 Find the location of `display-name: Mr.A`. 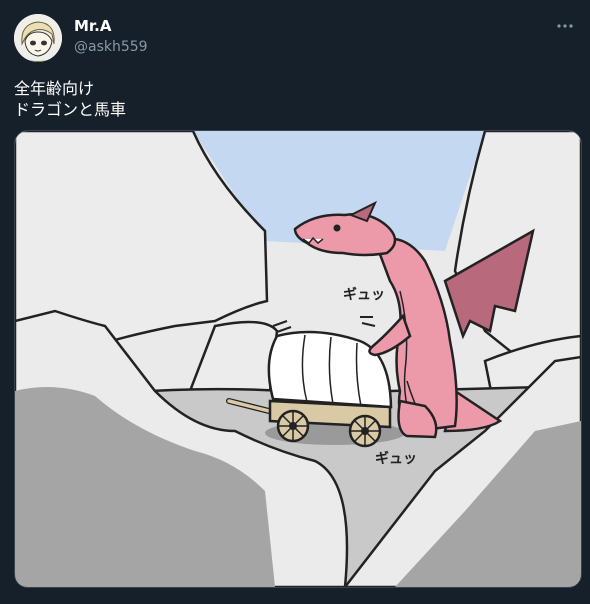

display-name: Mr.A is located at coordinates (111, 26).